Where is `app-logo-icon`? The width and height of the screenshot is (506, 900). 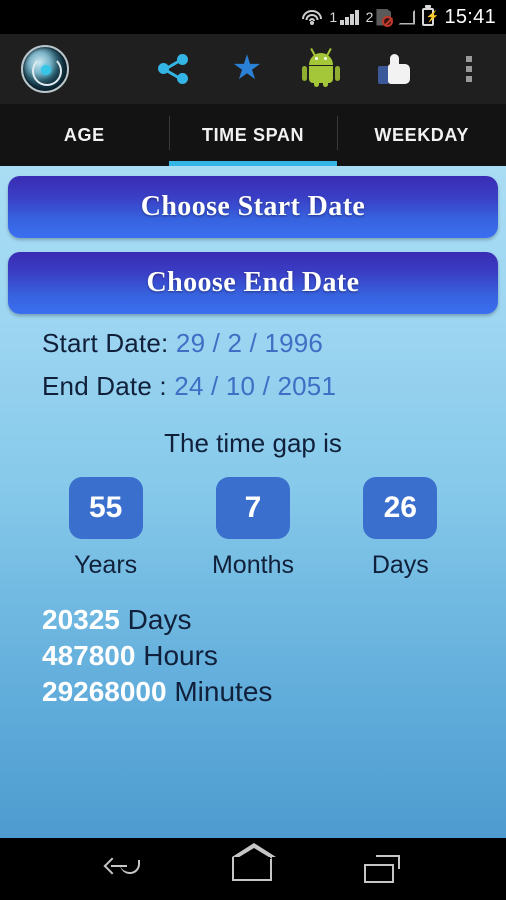 app-logo-icon is located at coordinates (45, 69).